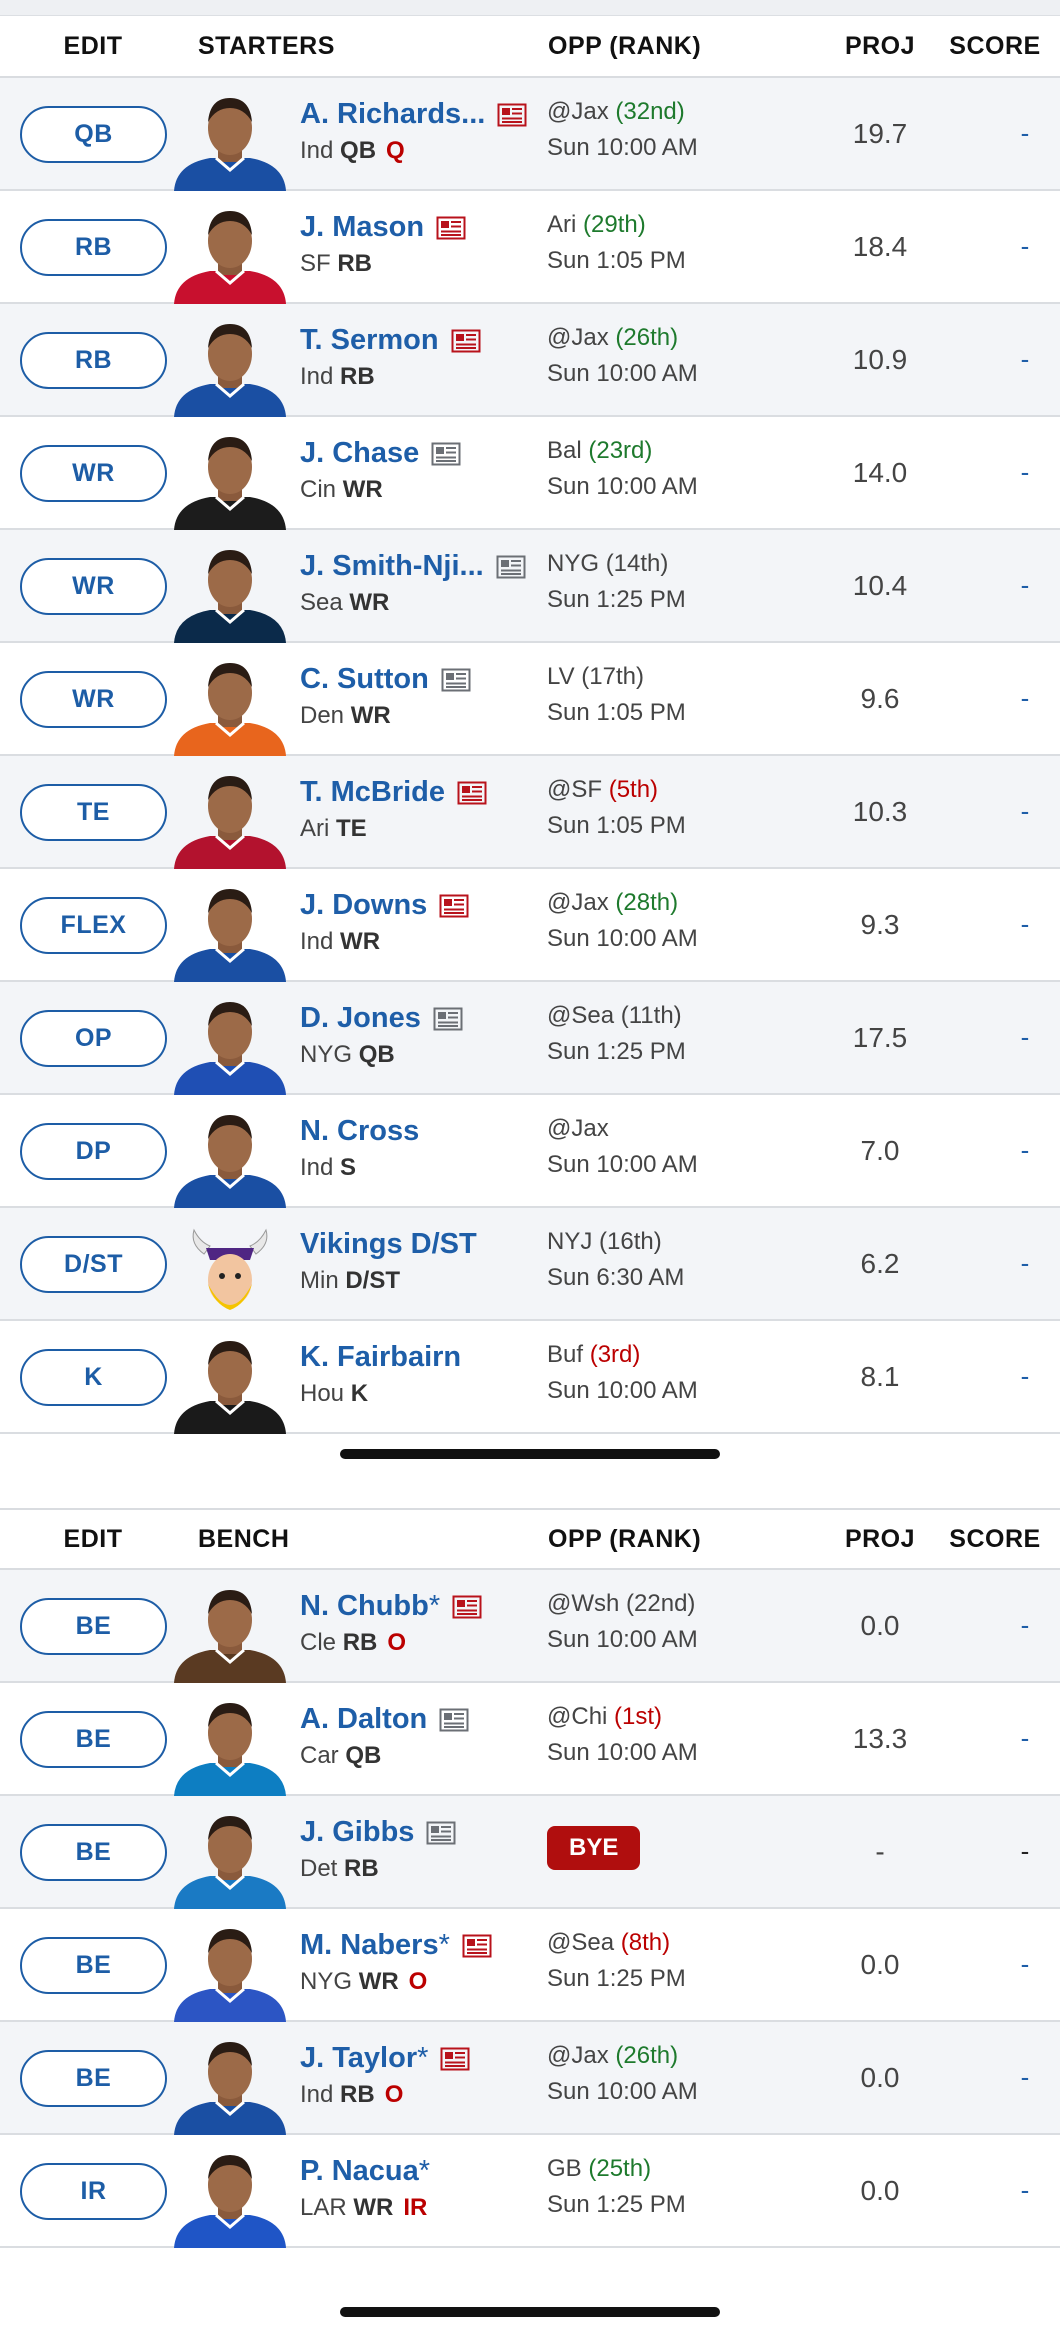 Image resolution: width=1060 pixels, height=2339 pixels. Describe the element at coordinates (380, 1357) in the screenshot. I see `player-name-link: K. Fairbairn` at that location.